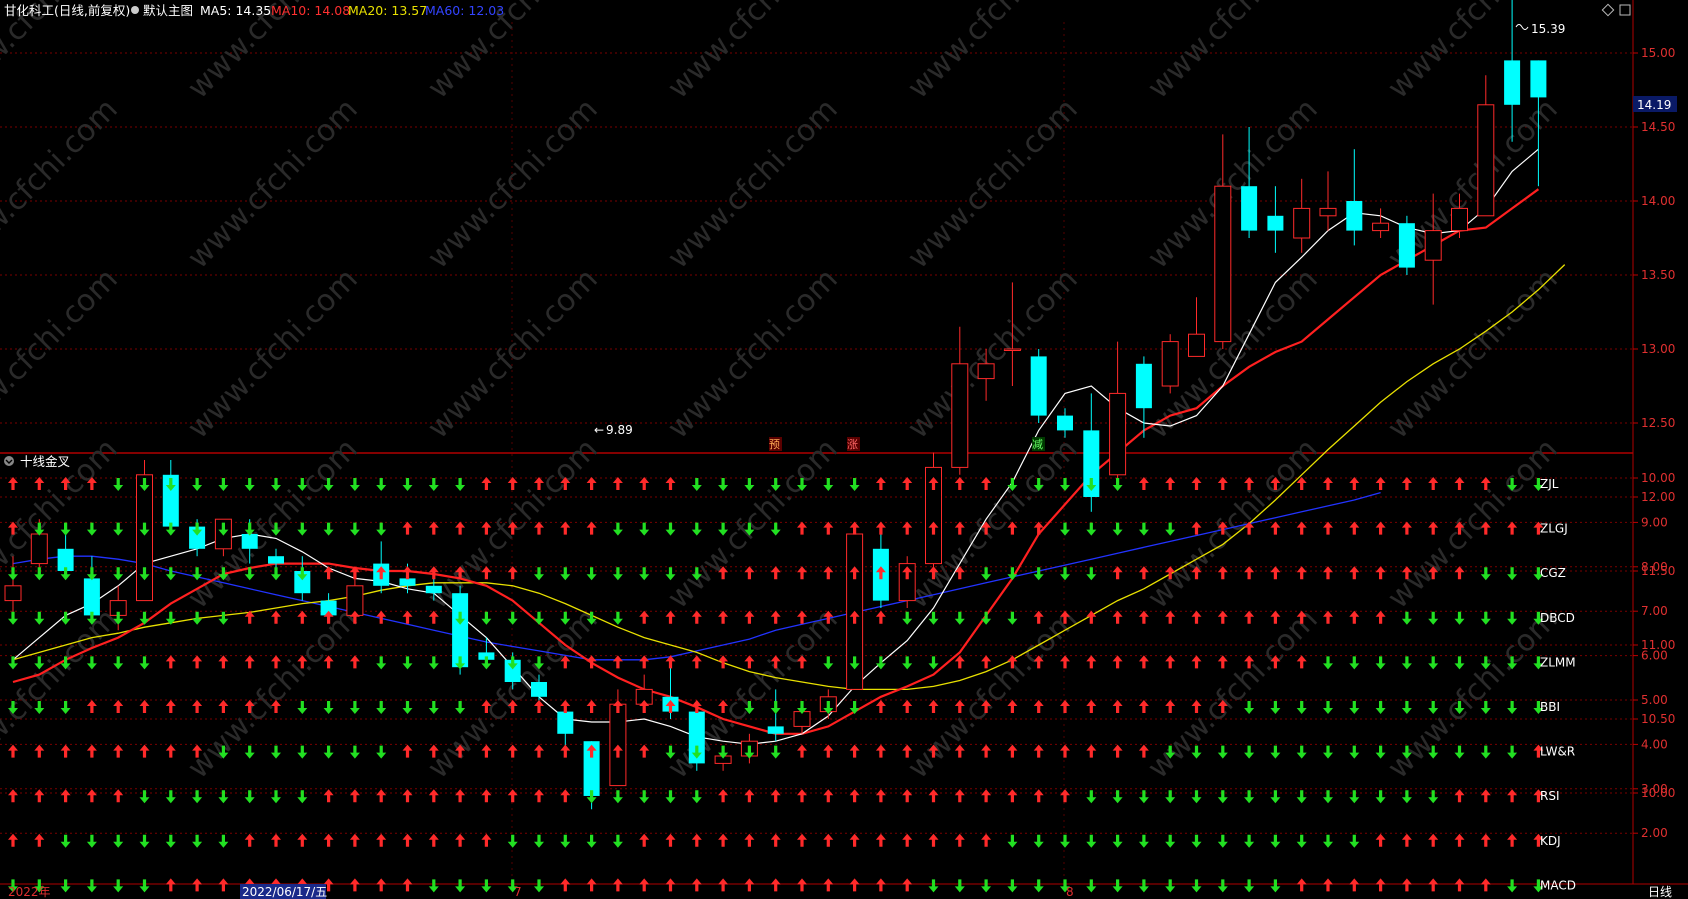  I want to click on indicator-row-label: KDJ, so click(1550, 841).